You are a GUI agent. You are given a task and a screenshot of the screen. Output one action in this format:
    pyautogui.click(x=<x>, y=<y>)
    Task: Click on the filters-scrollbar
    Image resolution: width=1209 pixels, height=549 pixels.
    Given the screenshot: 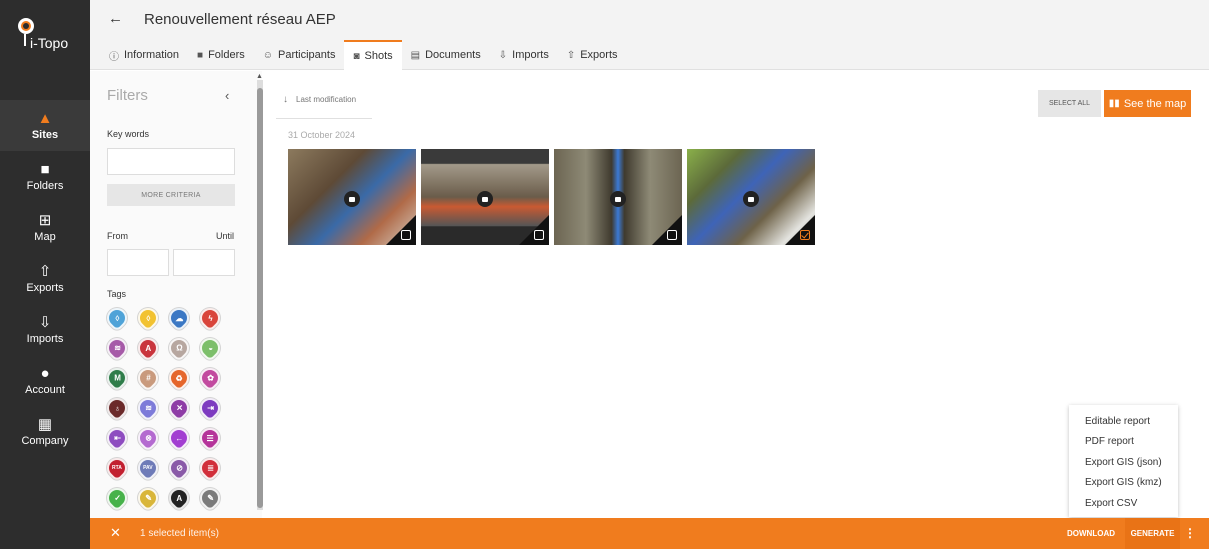 What is the action you would take?
    pyautogui.click(x=260, y=295)
    